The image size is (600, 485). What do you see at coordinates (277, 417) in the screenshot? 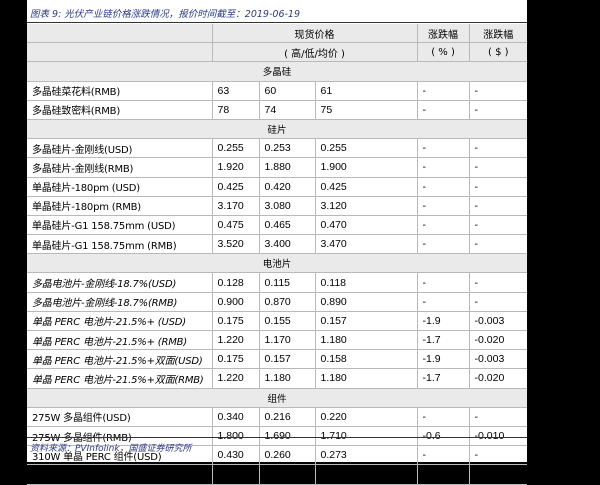
I see `table-row: 275W 多晶组件(USD) 0.340 0.216 0.220- -` at bounding box center [277, 417].